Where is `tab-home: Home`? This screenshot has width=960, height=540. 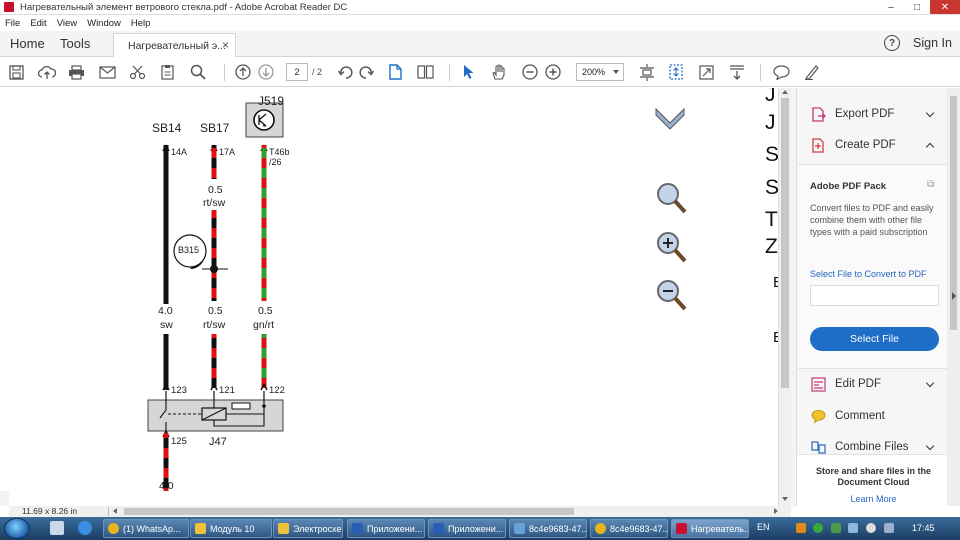 tab-home: Home is located at coordinates (27, 43).